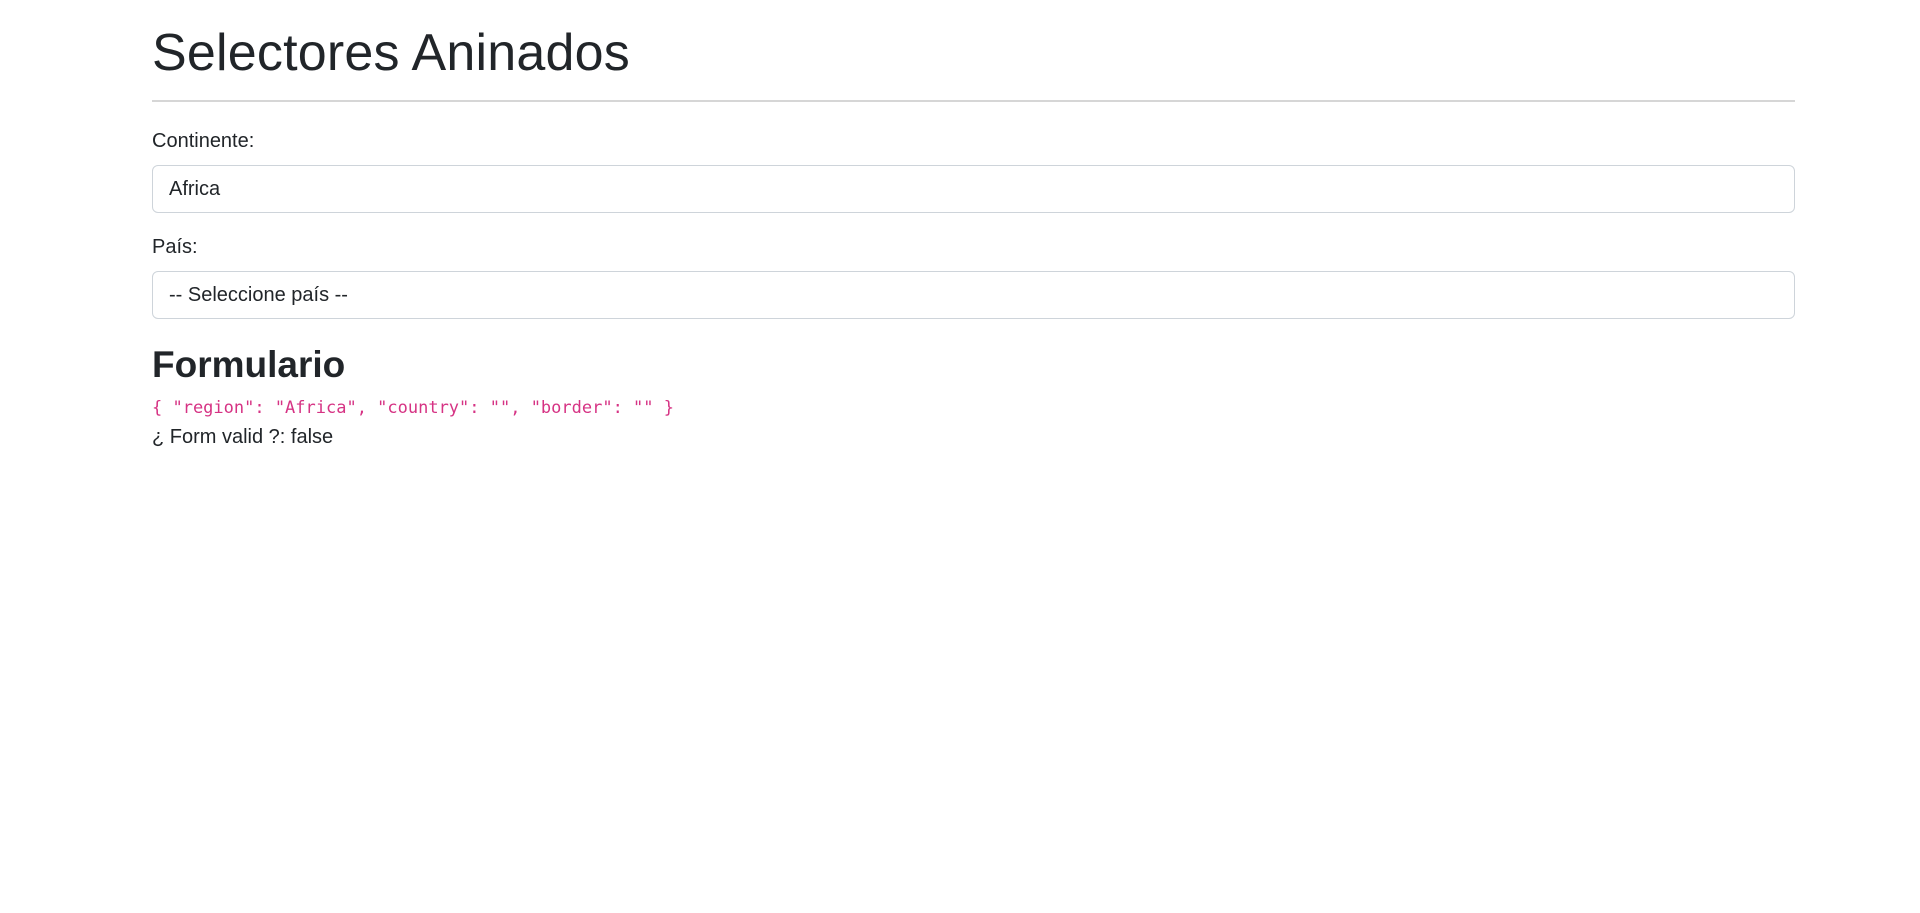 This screenshot has height=913, width=1920. Describe the element at coordinates (973, 437) in the screenshot. I see `form-valid-status: ¿ Form valid ?: false` at that location.